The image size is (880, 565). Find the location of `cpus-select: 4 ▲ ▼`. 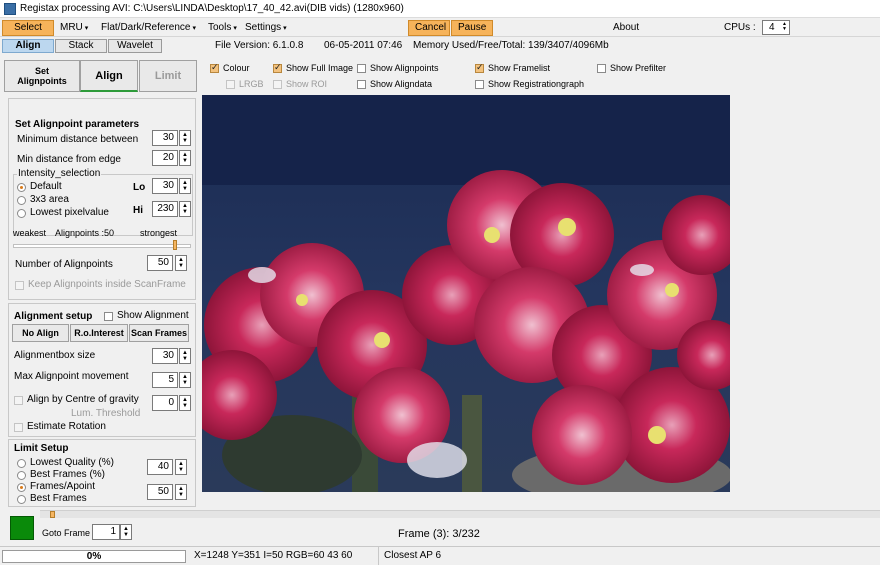

cpus-select: 4 ▲ ▼ is located at coordinates (776, 27).